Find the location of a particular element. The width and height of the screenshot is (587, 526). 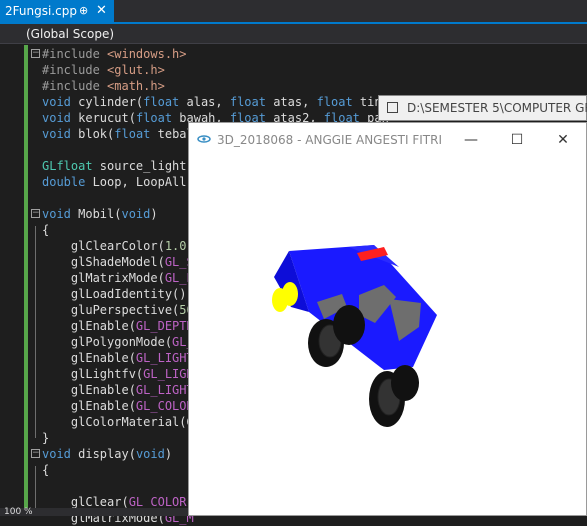

maximize-button: ☐ is located at coordinates (517, 140).